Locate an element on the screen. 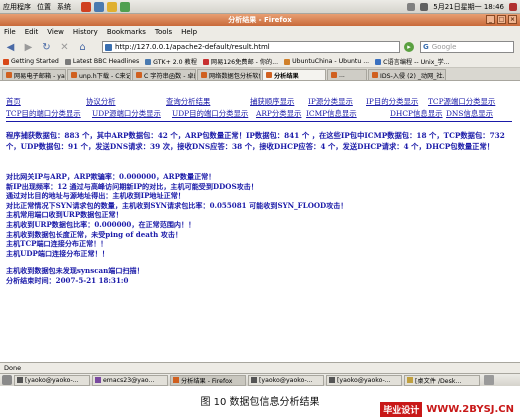  search-placeholder: Google is located at coordinates (444, 47).